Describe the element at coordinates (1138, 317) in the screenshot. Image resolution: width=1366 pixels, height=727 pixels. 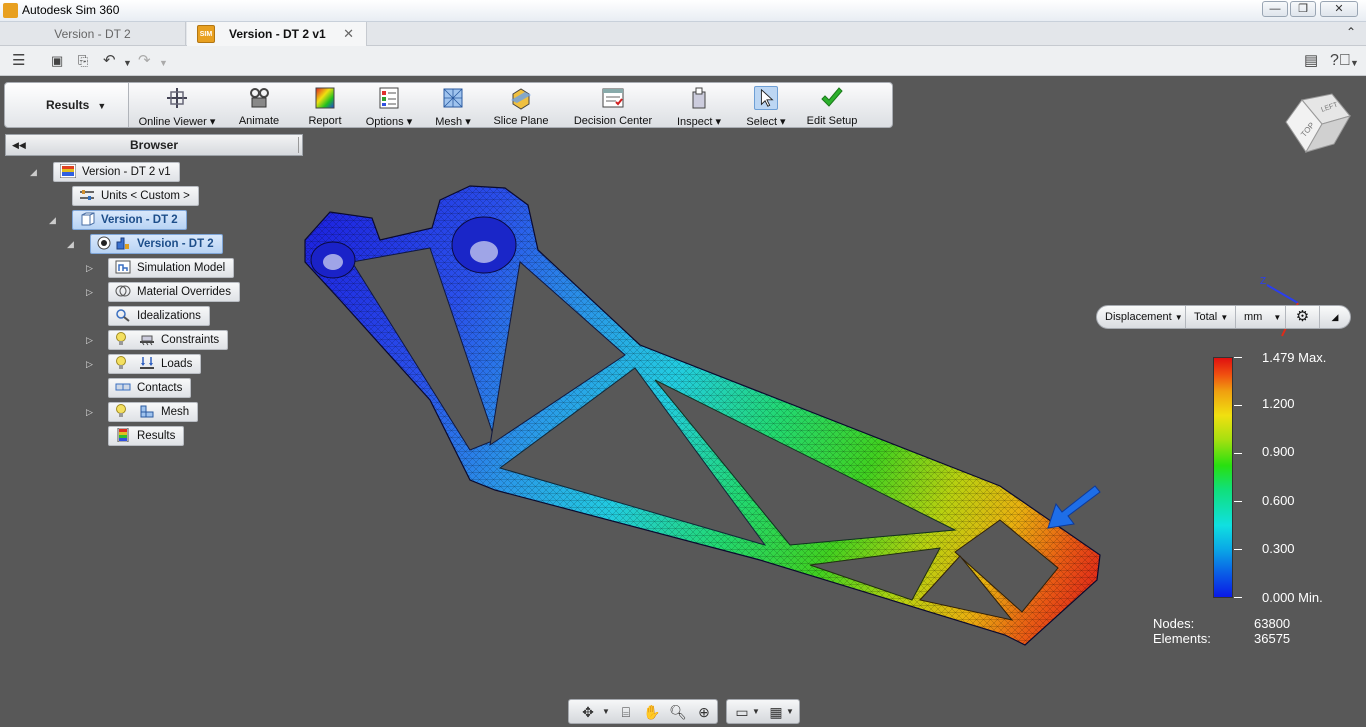
I see `result-type-label: Displacement` at that location.